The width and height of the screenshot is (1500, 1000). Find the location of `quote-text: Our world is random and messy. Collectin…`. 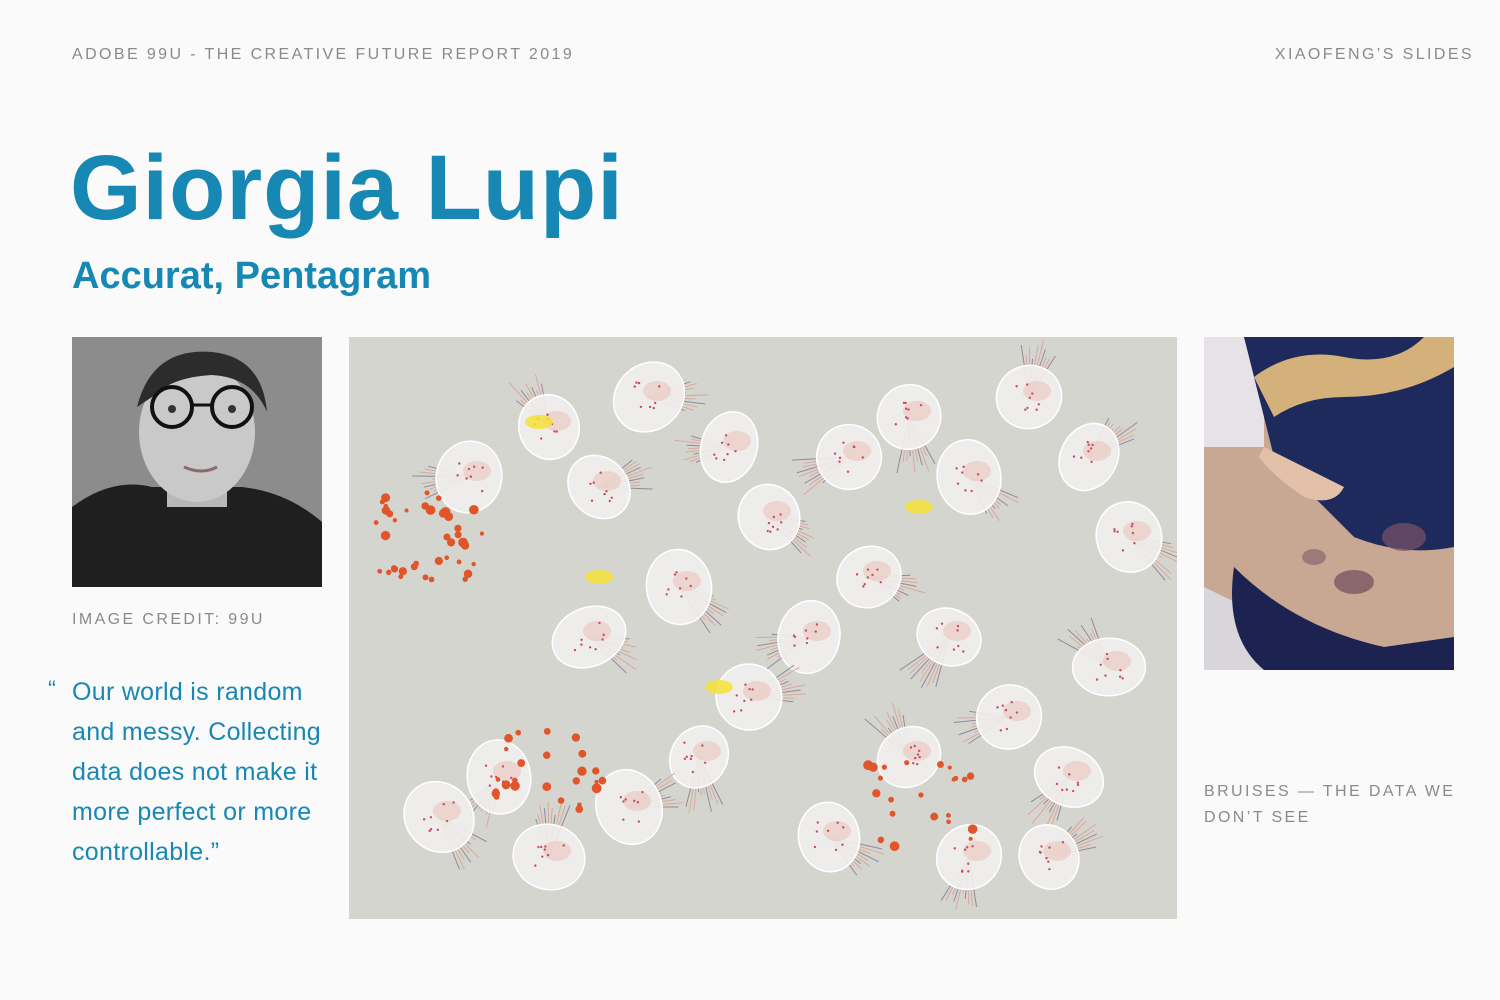

quote-text: Our world is random and messy. Collectin… is located at coordinates (196, 772).